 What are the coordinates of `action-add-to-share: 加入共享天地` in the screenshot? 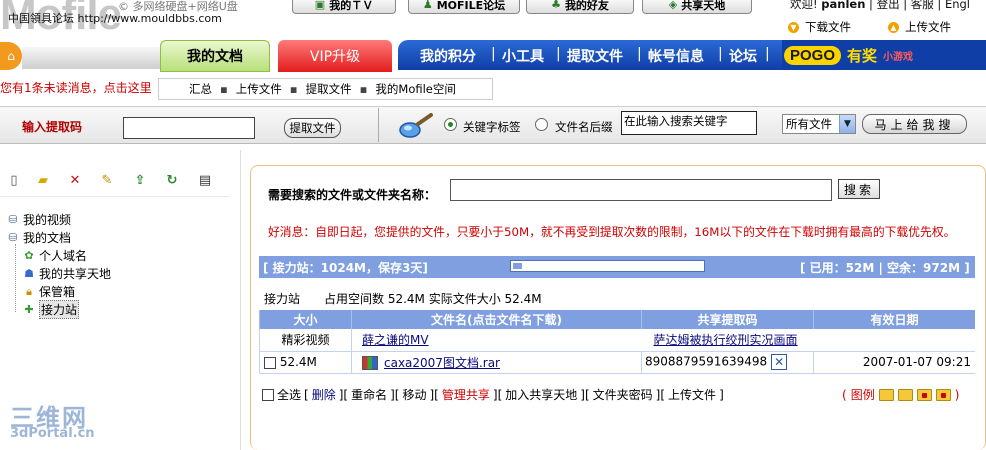 It's located at (541, 394).